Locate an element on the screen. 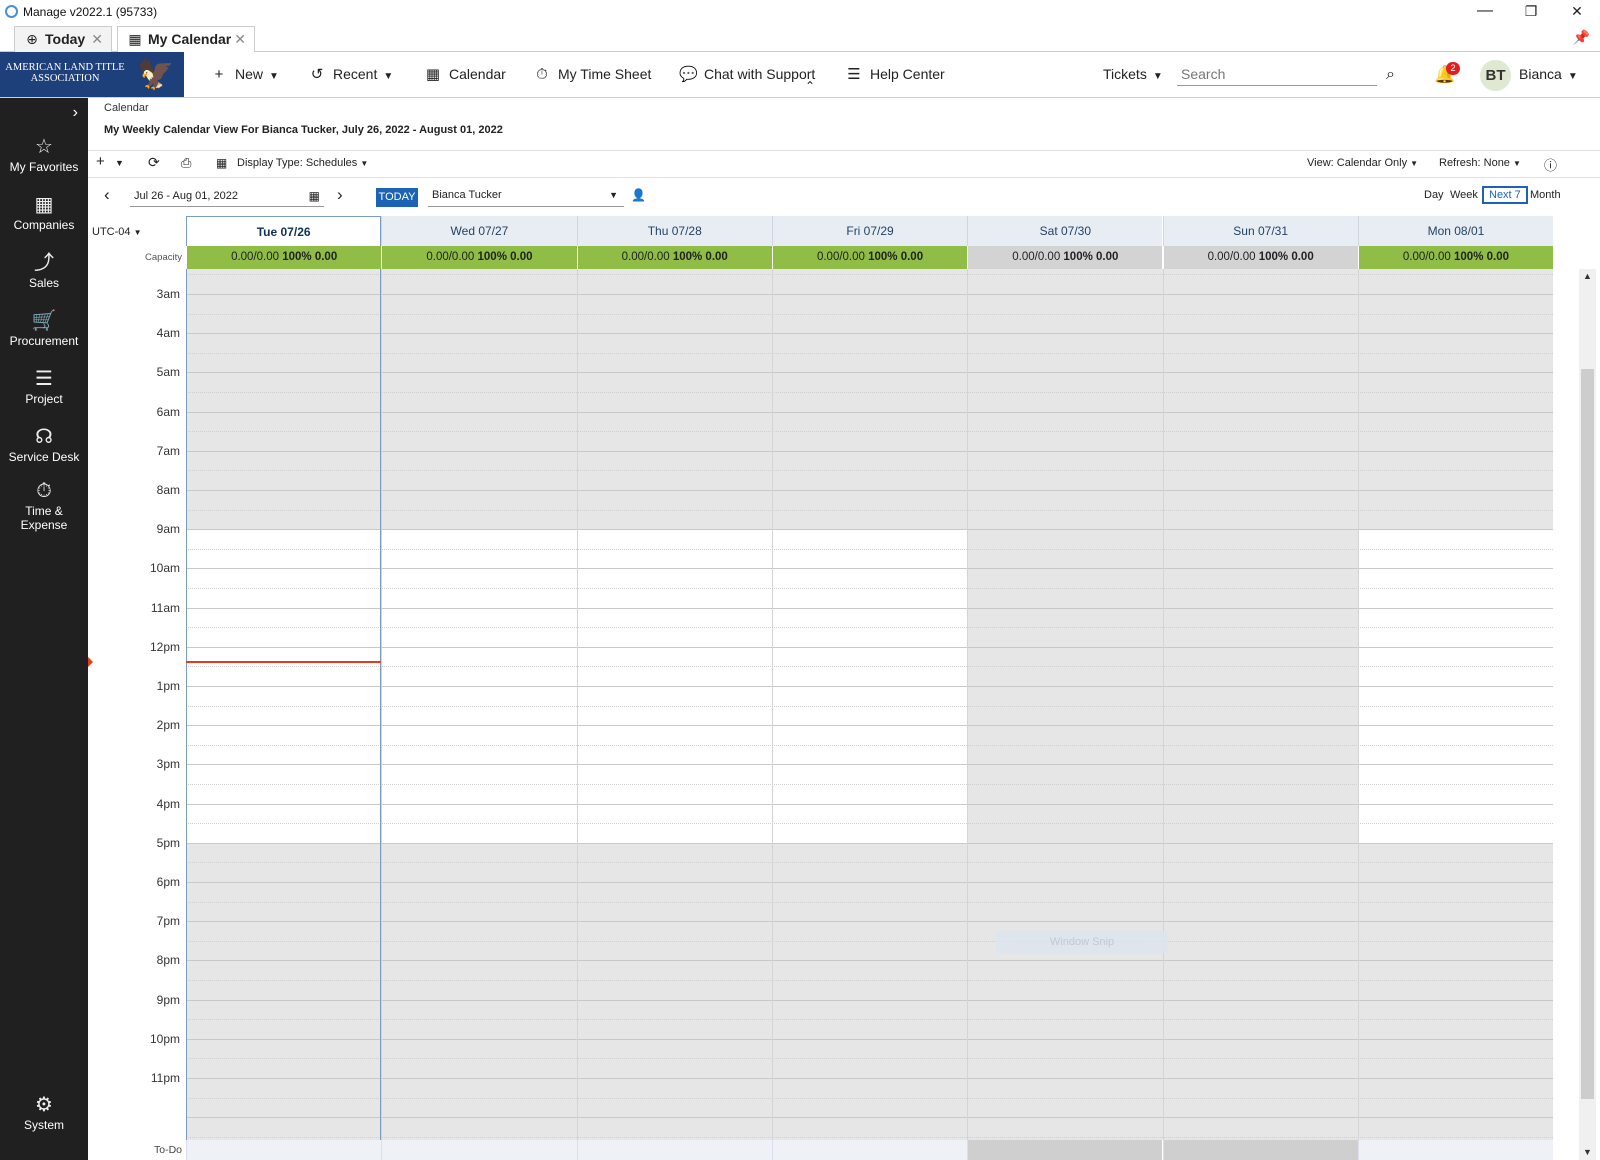 This screenshot has height=1160, width=1600. previous-week-icon: ‹ is located at coordinates (107, 195).